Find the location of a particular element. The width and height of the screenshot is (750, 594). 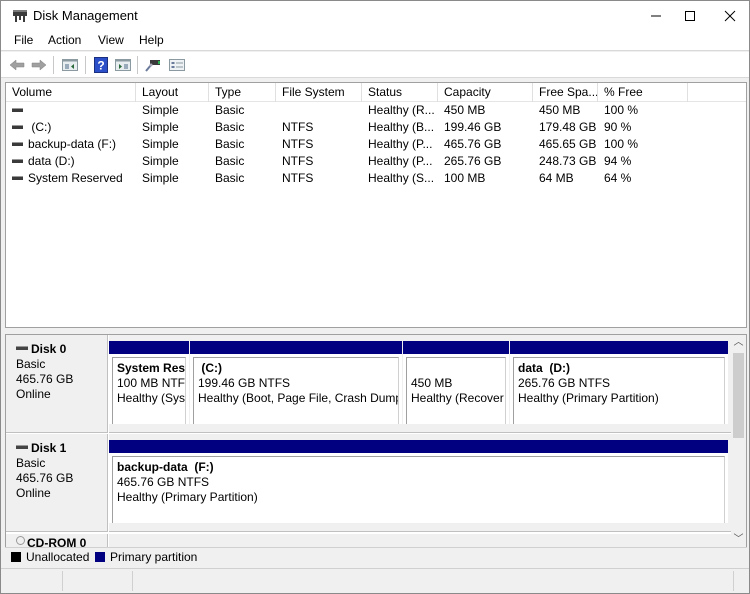

scroll-down-button: ﹀ is located at coordinates (738, 540).